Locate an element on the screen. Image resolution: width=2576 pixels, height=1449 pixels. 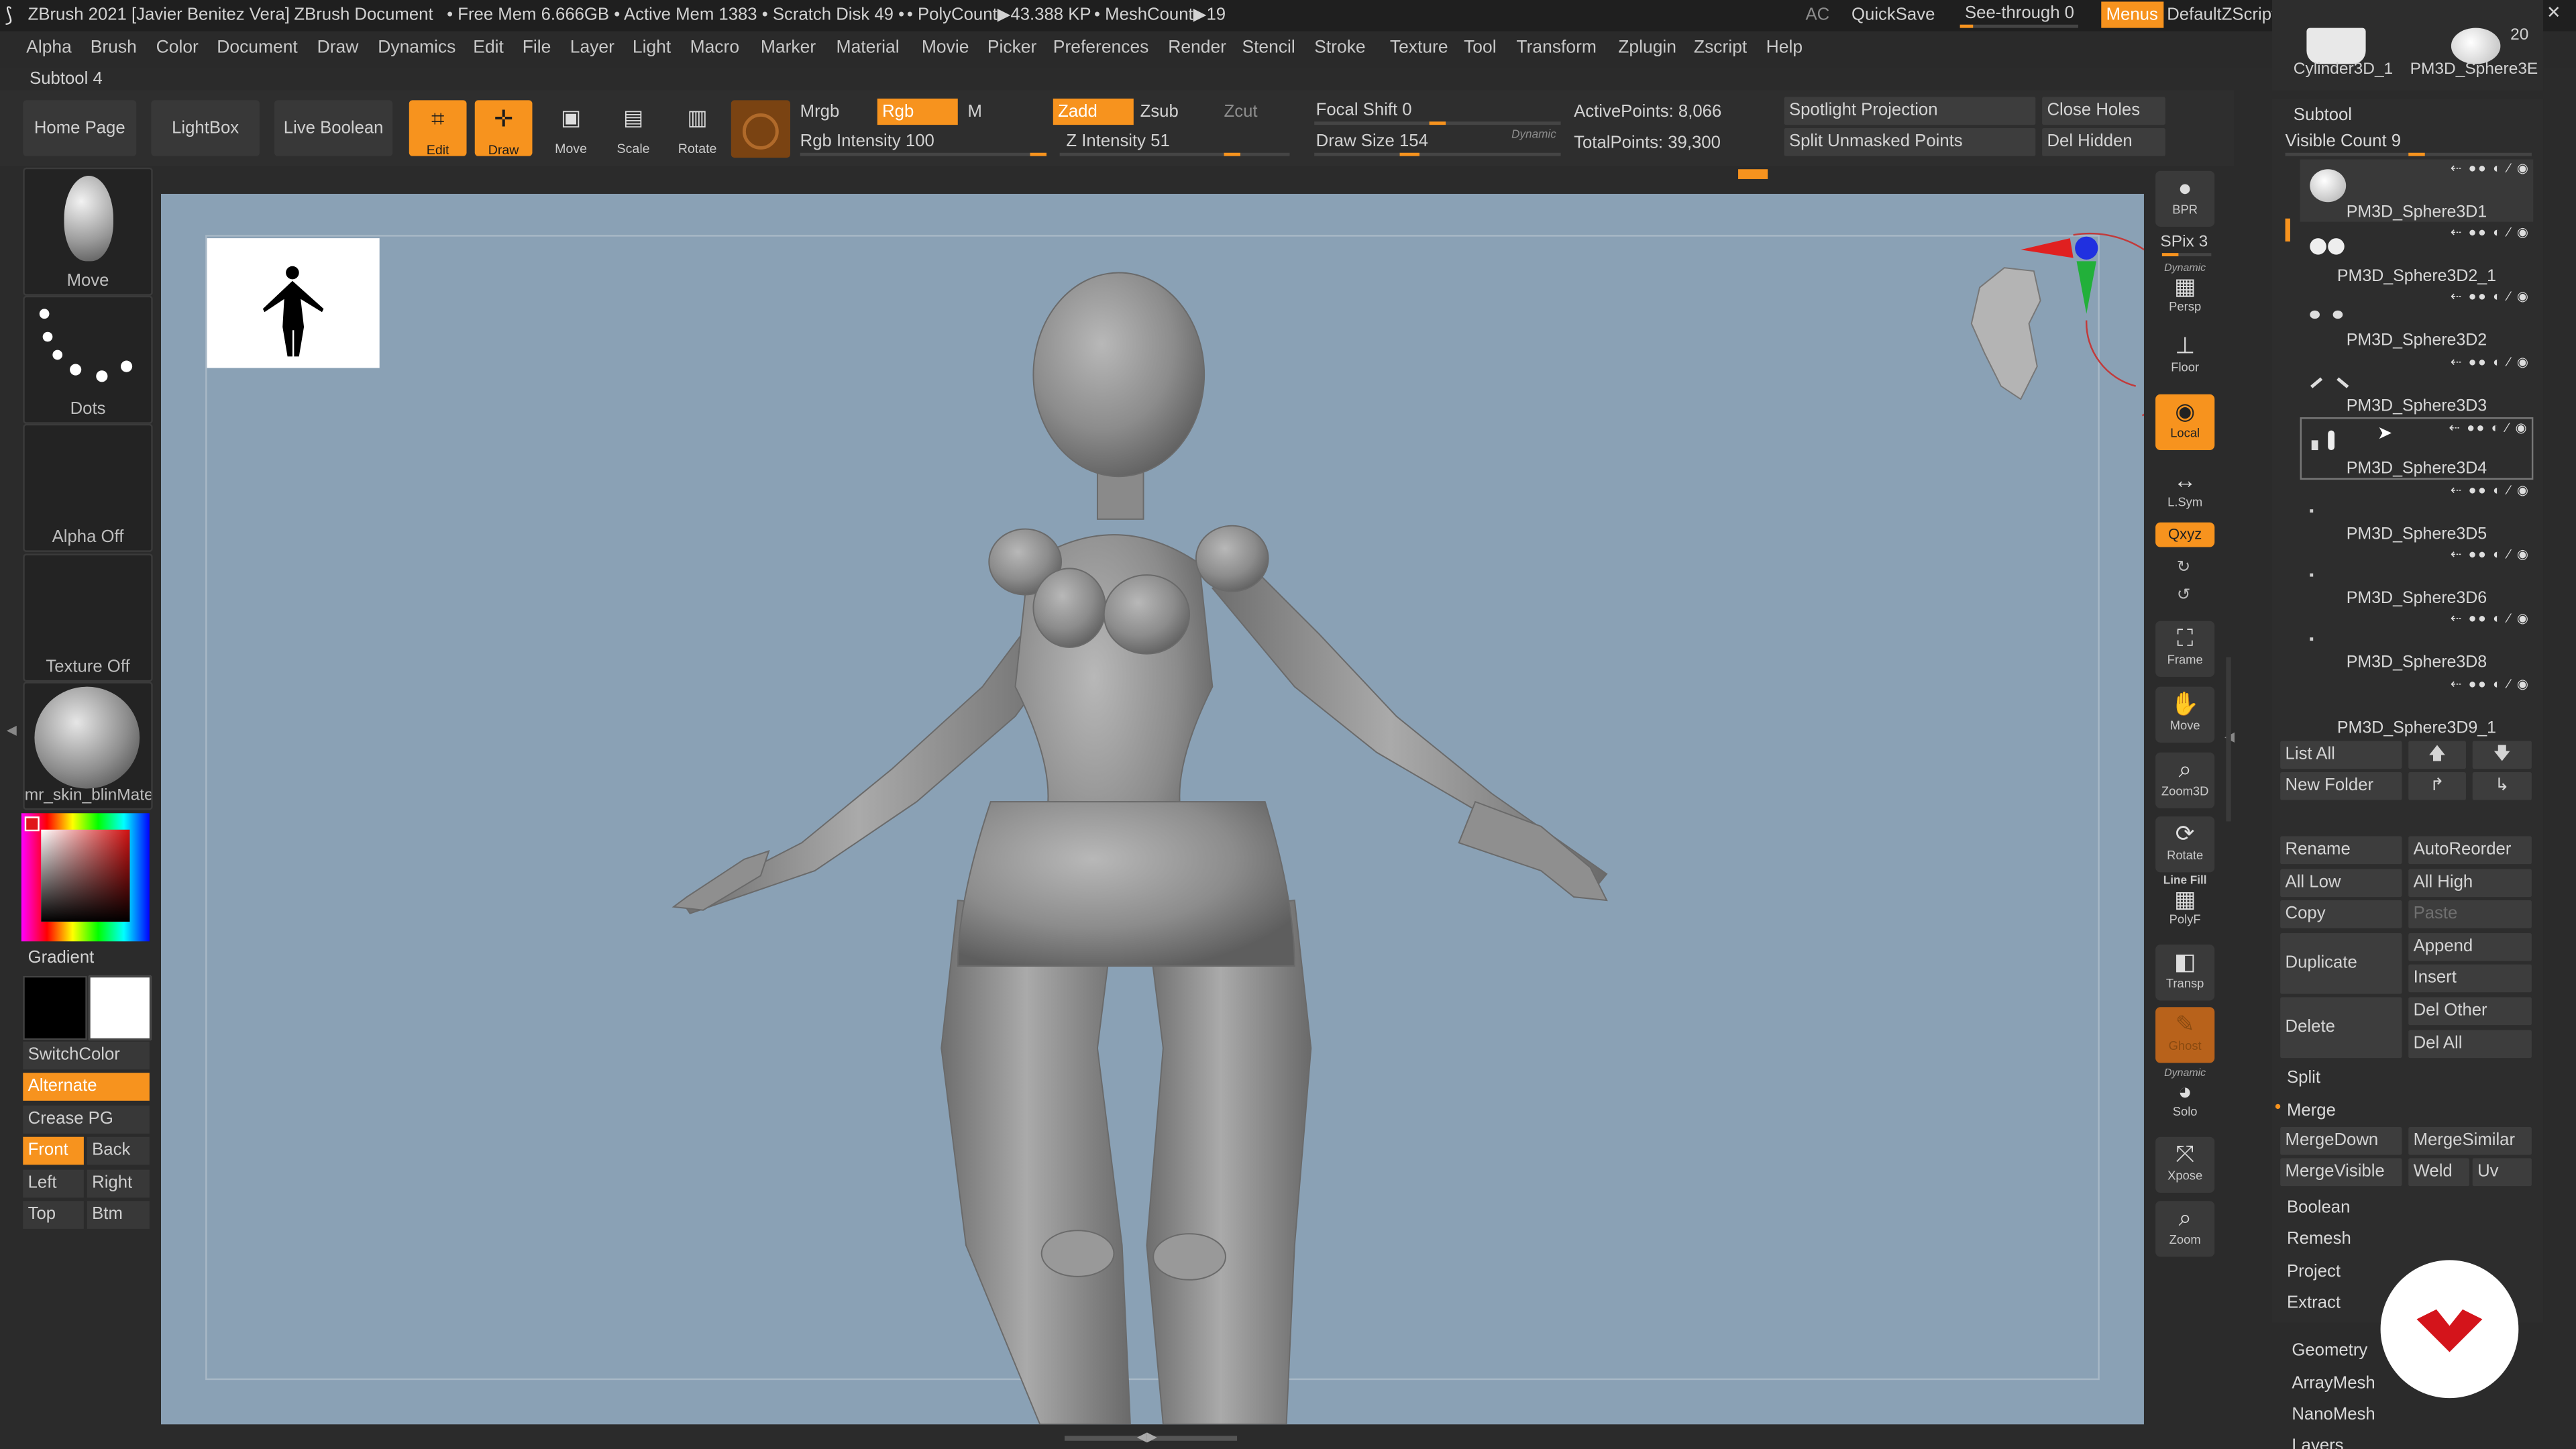
remesh-section: Remesh is located at coordinates (2319, 1238).